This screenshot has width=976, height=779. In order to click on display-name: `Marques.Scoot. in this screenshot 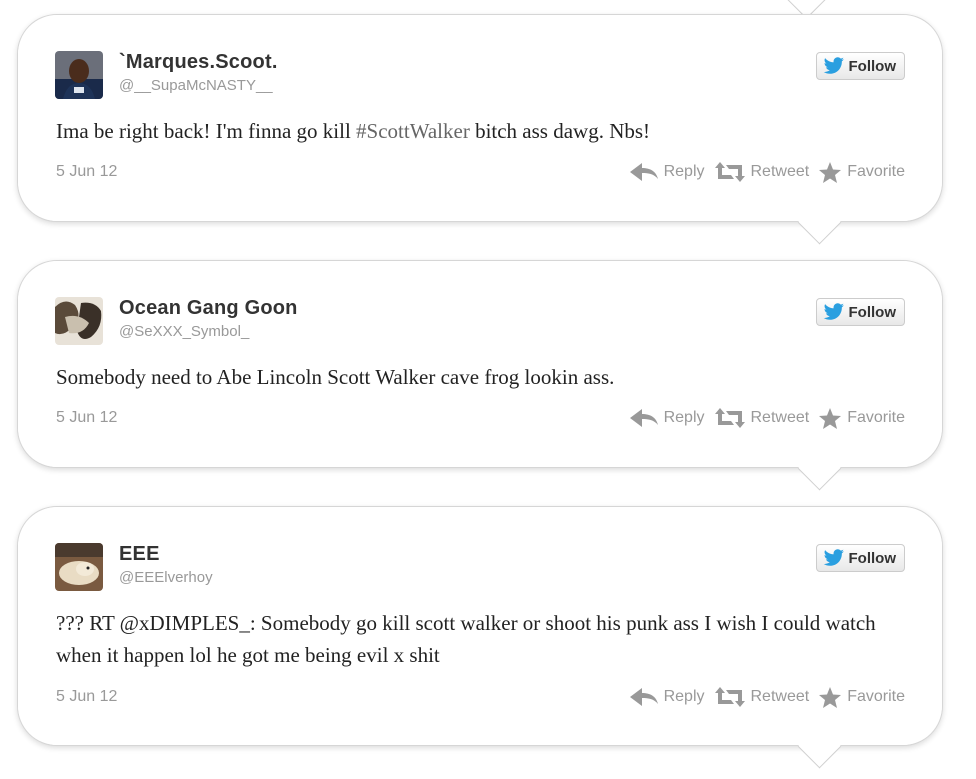, I will do `click(198, 62)`.